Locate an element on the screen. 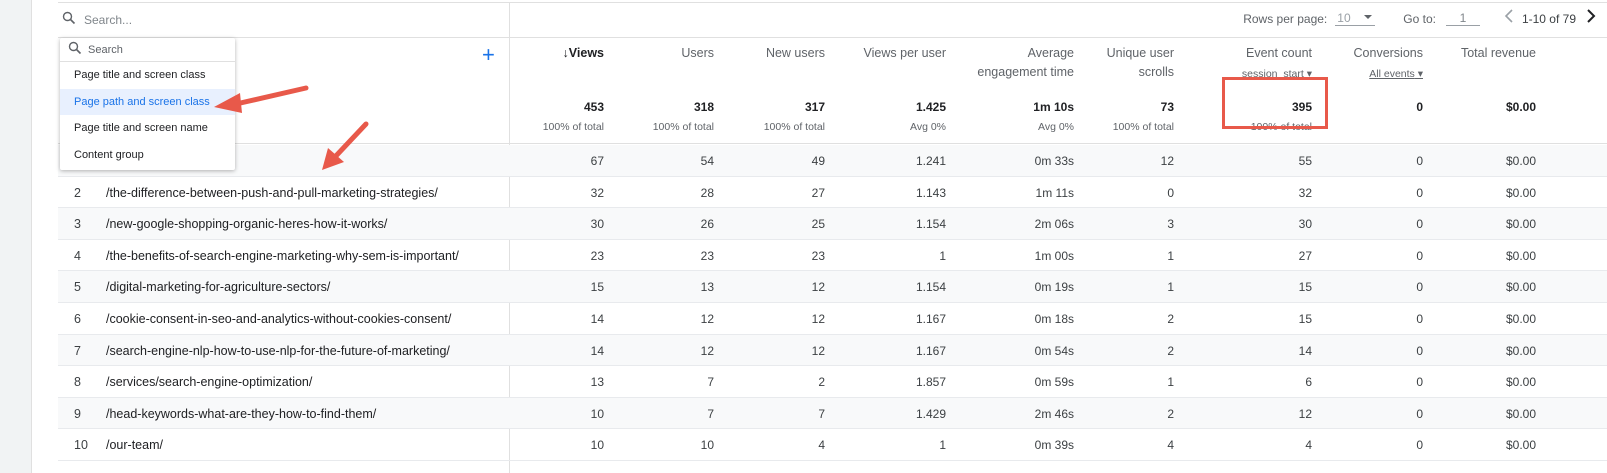  page-range: 1-10 of 79 is located at coordinates (1548, 18).